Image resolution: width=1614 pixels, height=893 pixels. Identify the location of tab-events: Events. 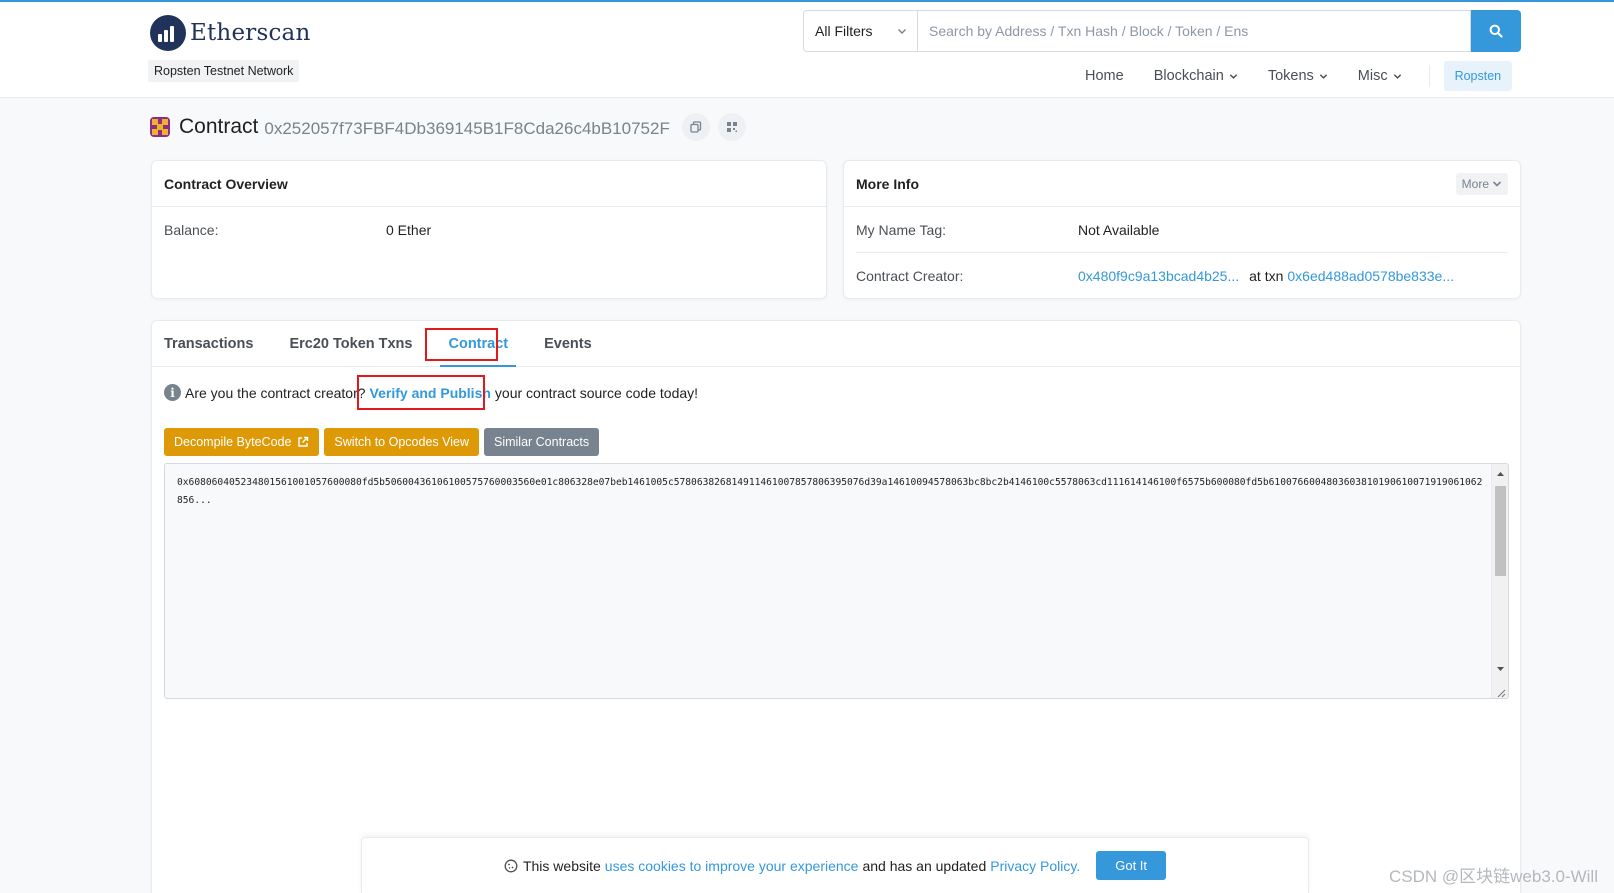
(568, 351).